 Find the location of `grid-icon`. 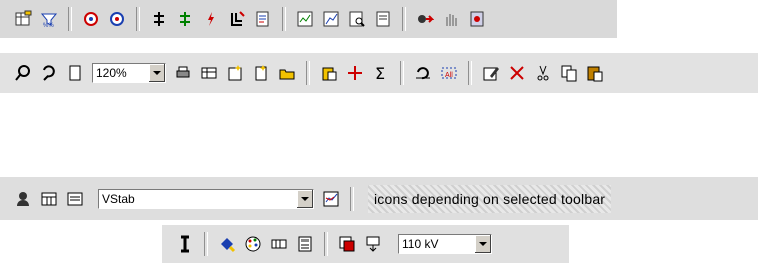

grid-icon is located at coordinates (279, 244).